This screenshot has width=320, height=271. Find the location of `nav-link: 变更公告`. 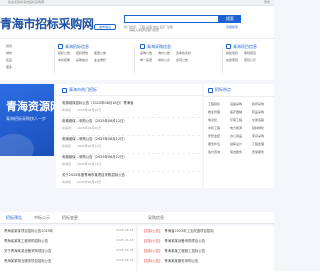

nav-link: 变更公告 is located at coordinates (100, 53).